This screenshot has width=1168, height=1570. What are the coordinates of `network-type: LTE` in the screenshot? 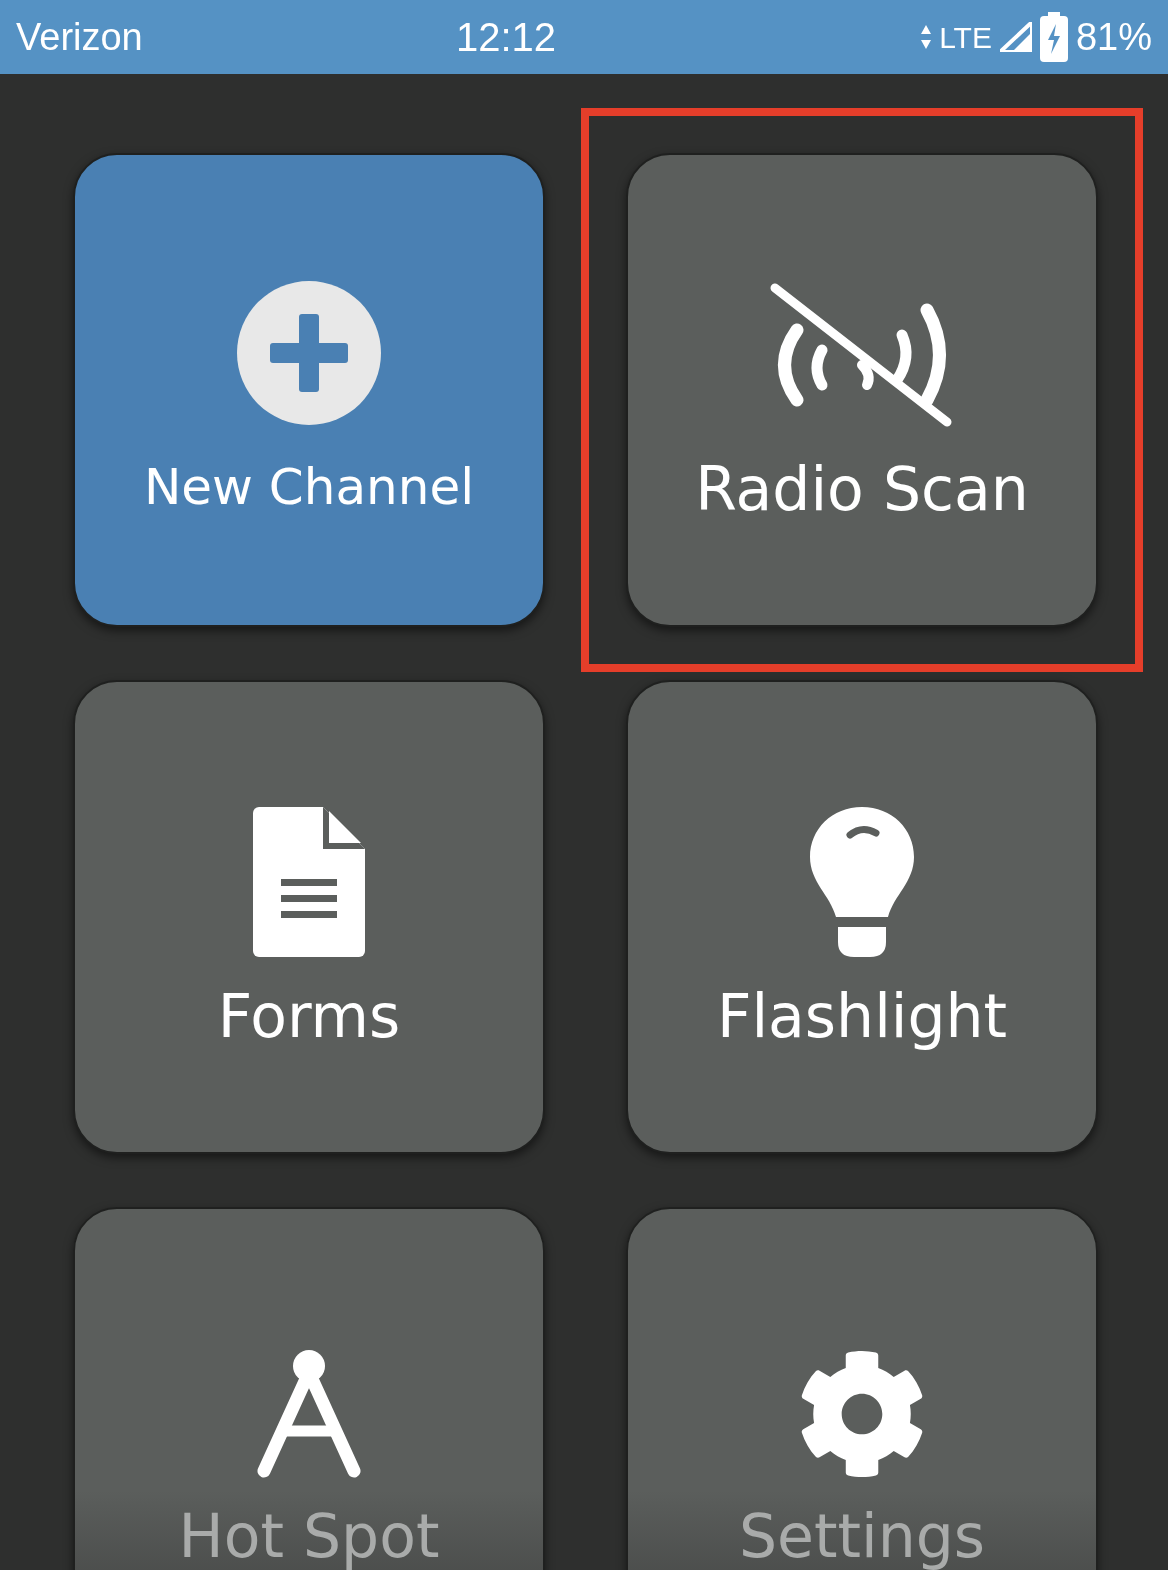 It's located at (965, 37).